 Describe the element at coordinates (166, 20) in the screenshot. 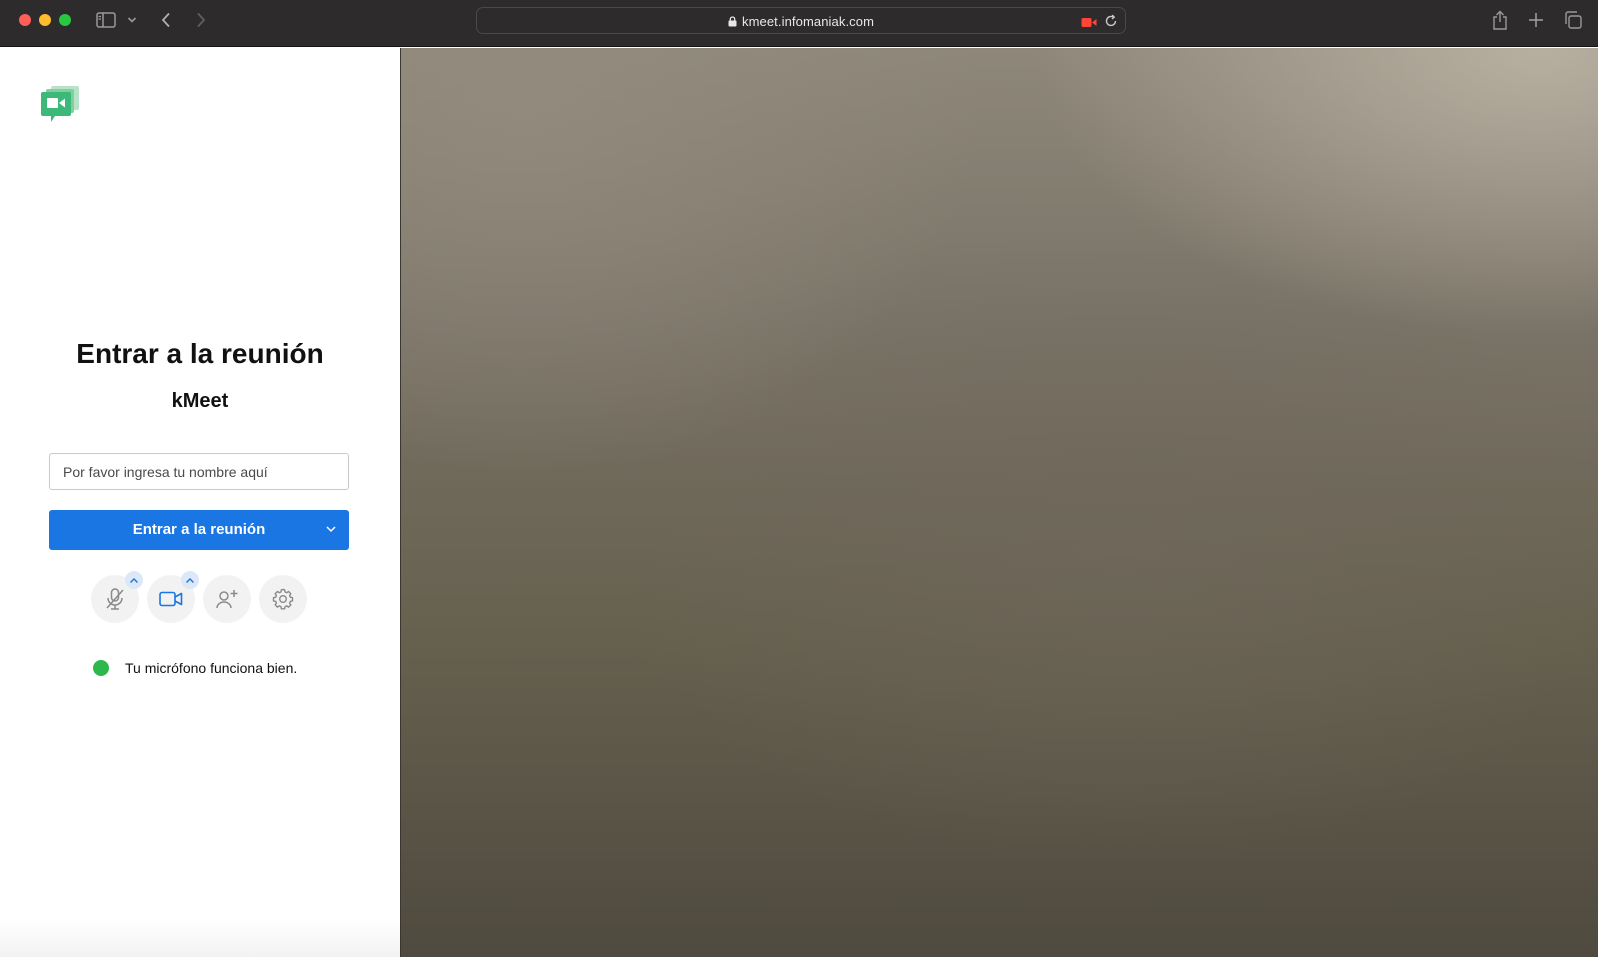

I see `back-icon` at that location.